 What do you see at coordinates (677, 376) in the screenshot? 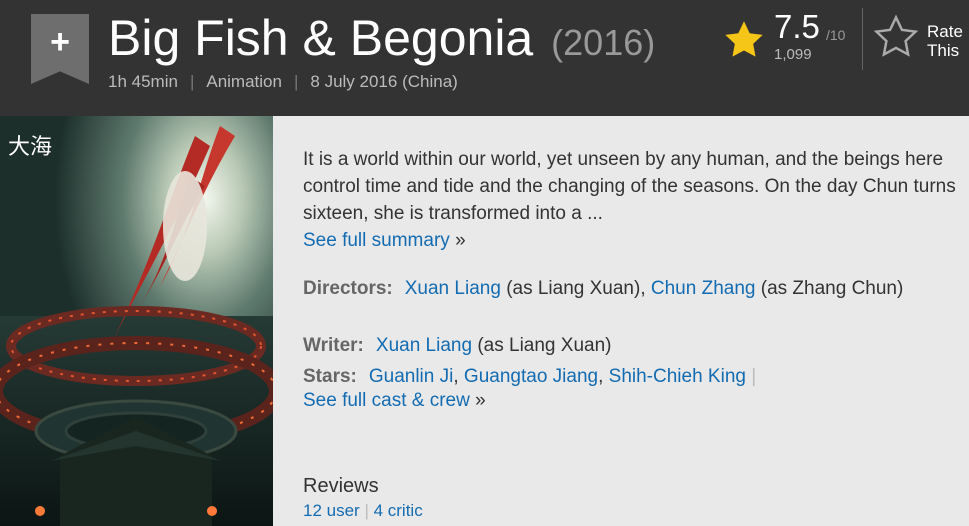
I see `star-link-3: Shih-Chieh King` at bounding box center [677, 376].